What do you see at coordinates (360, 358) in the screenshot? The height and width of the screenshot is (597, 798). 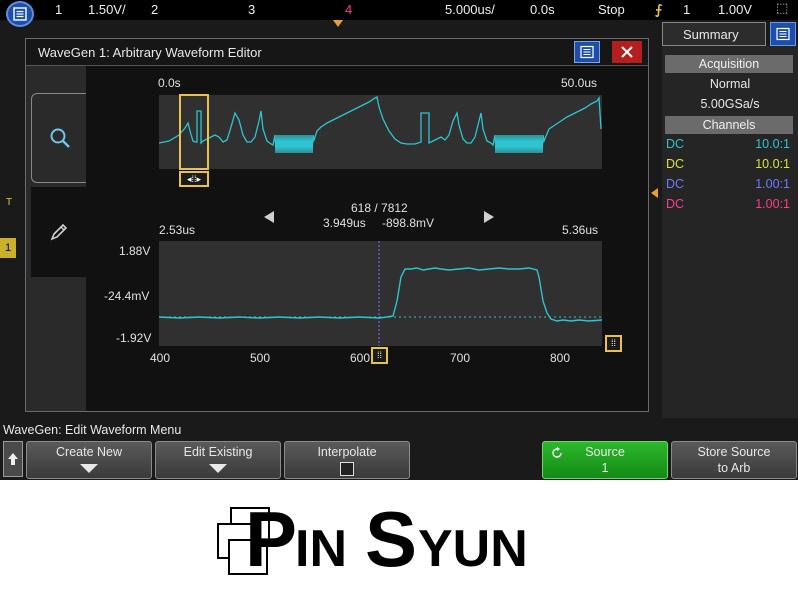 I see `x-tick: 600` at bounding box center [360, 358].